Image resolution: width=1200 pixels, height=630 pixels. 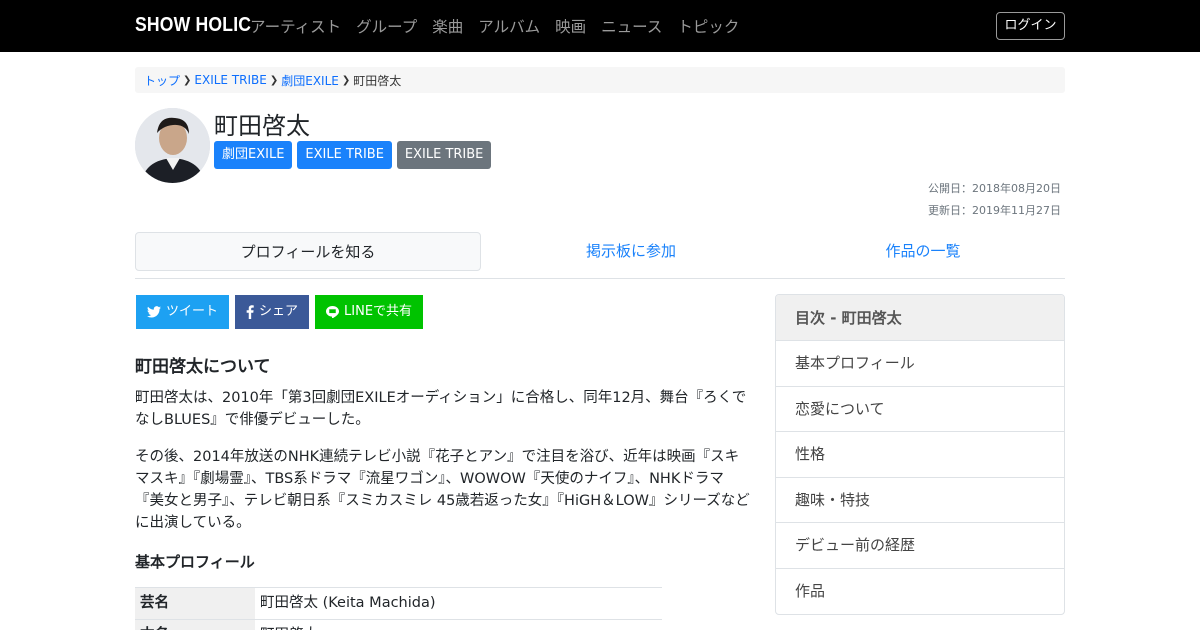 I want to click on toc-item-hobbies: 趣味・特技, so click(x=920, y=500).